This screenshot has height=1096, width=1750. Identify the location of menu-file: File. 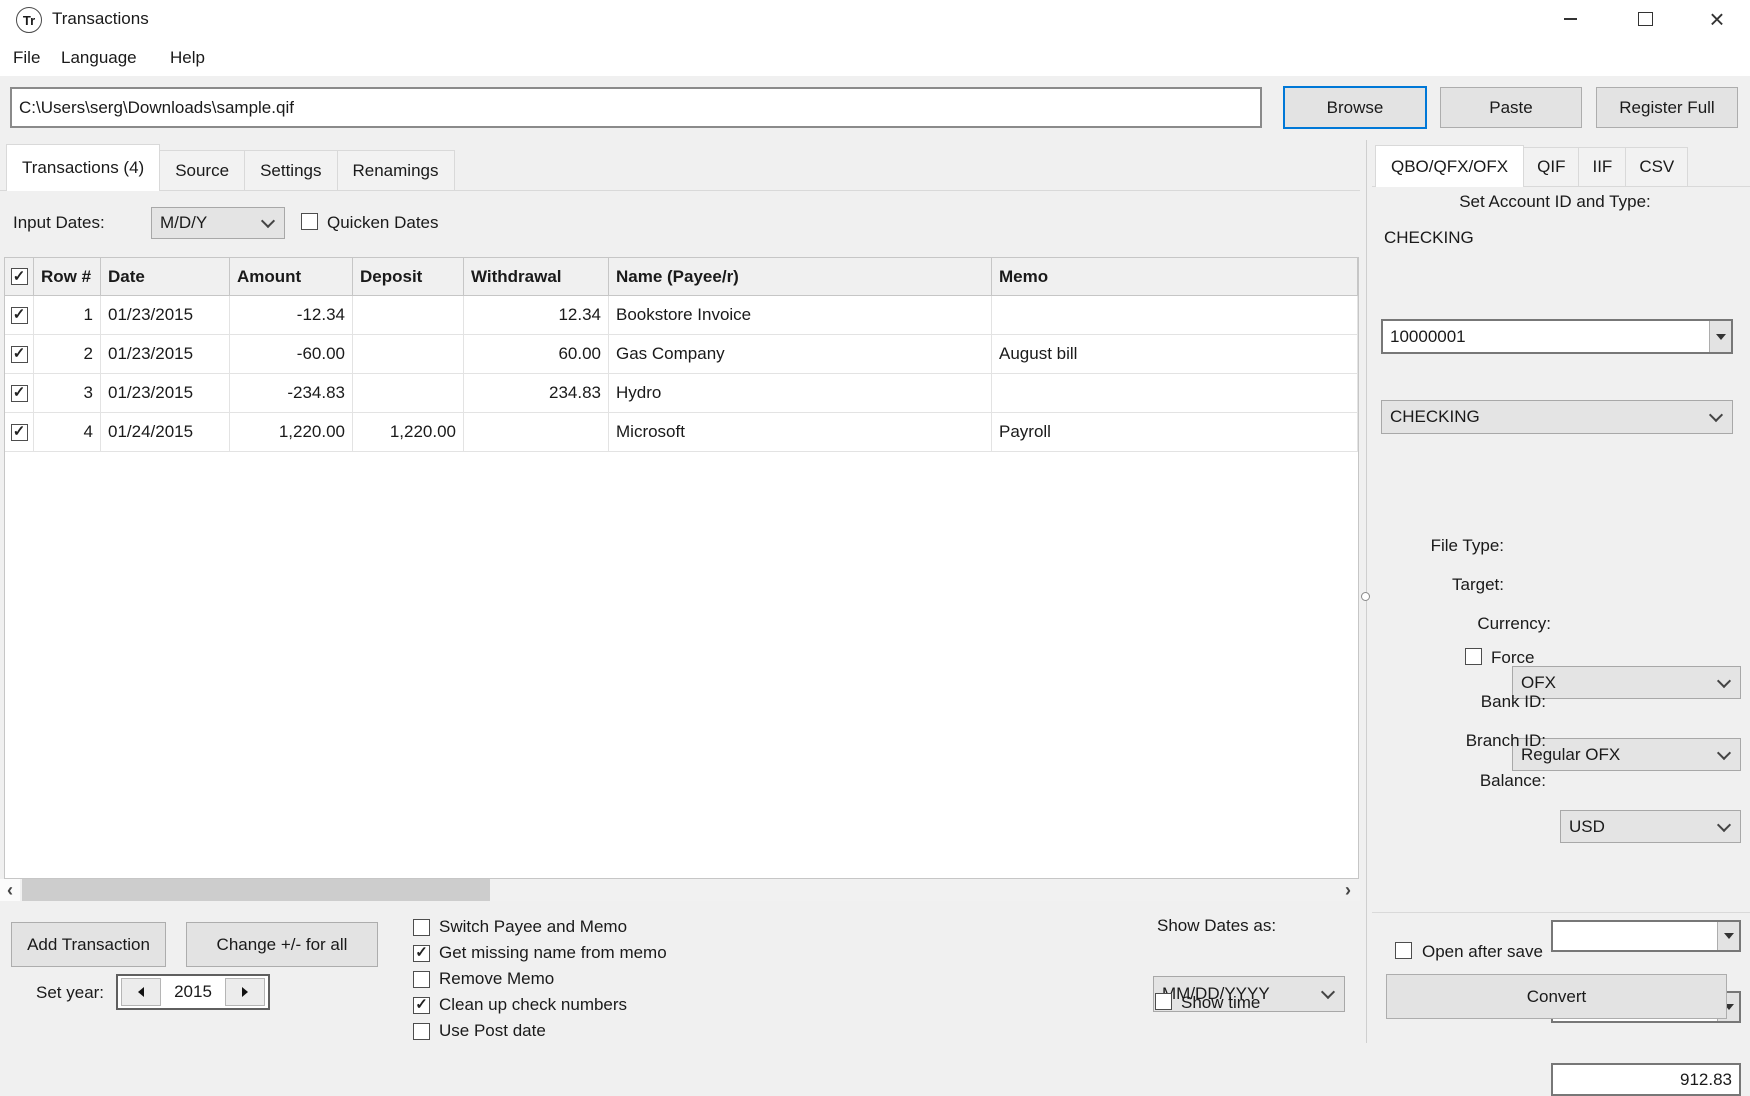
(26, 58).